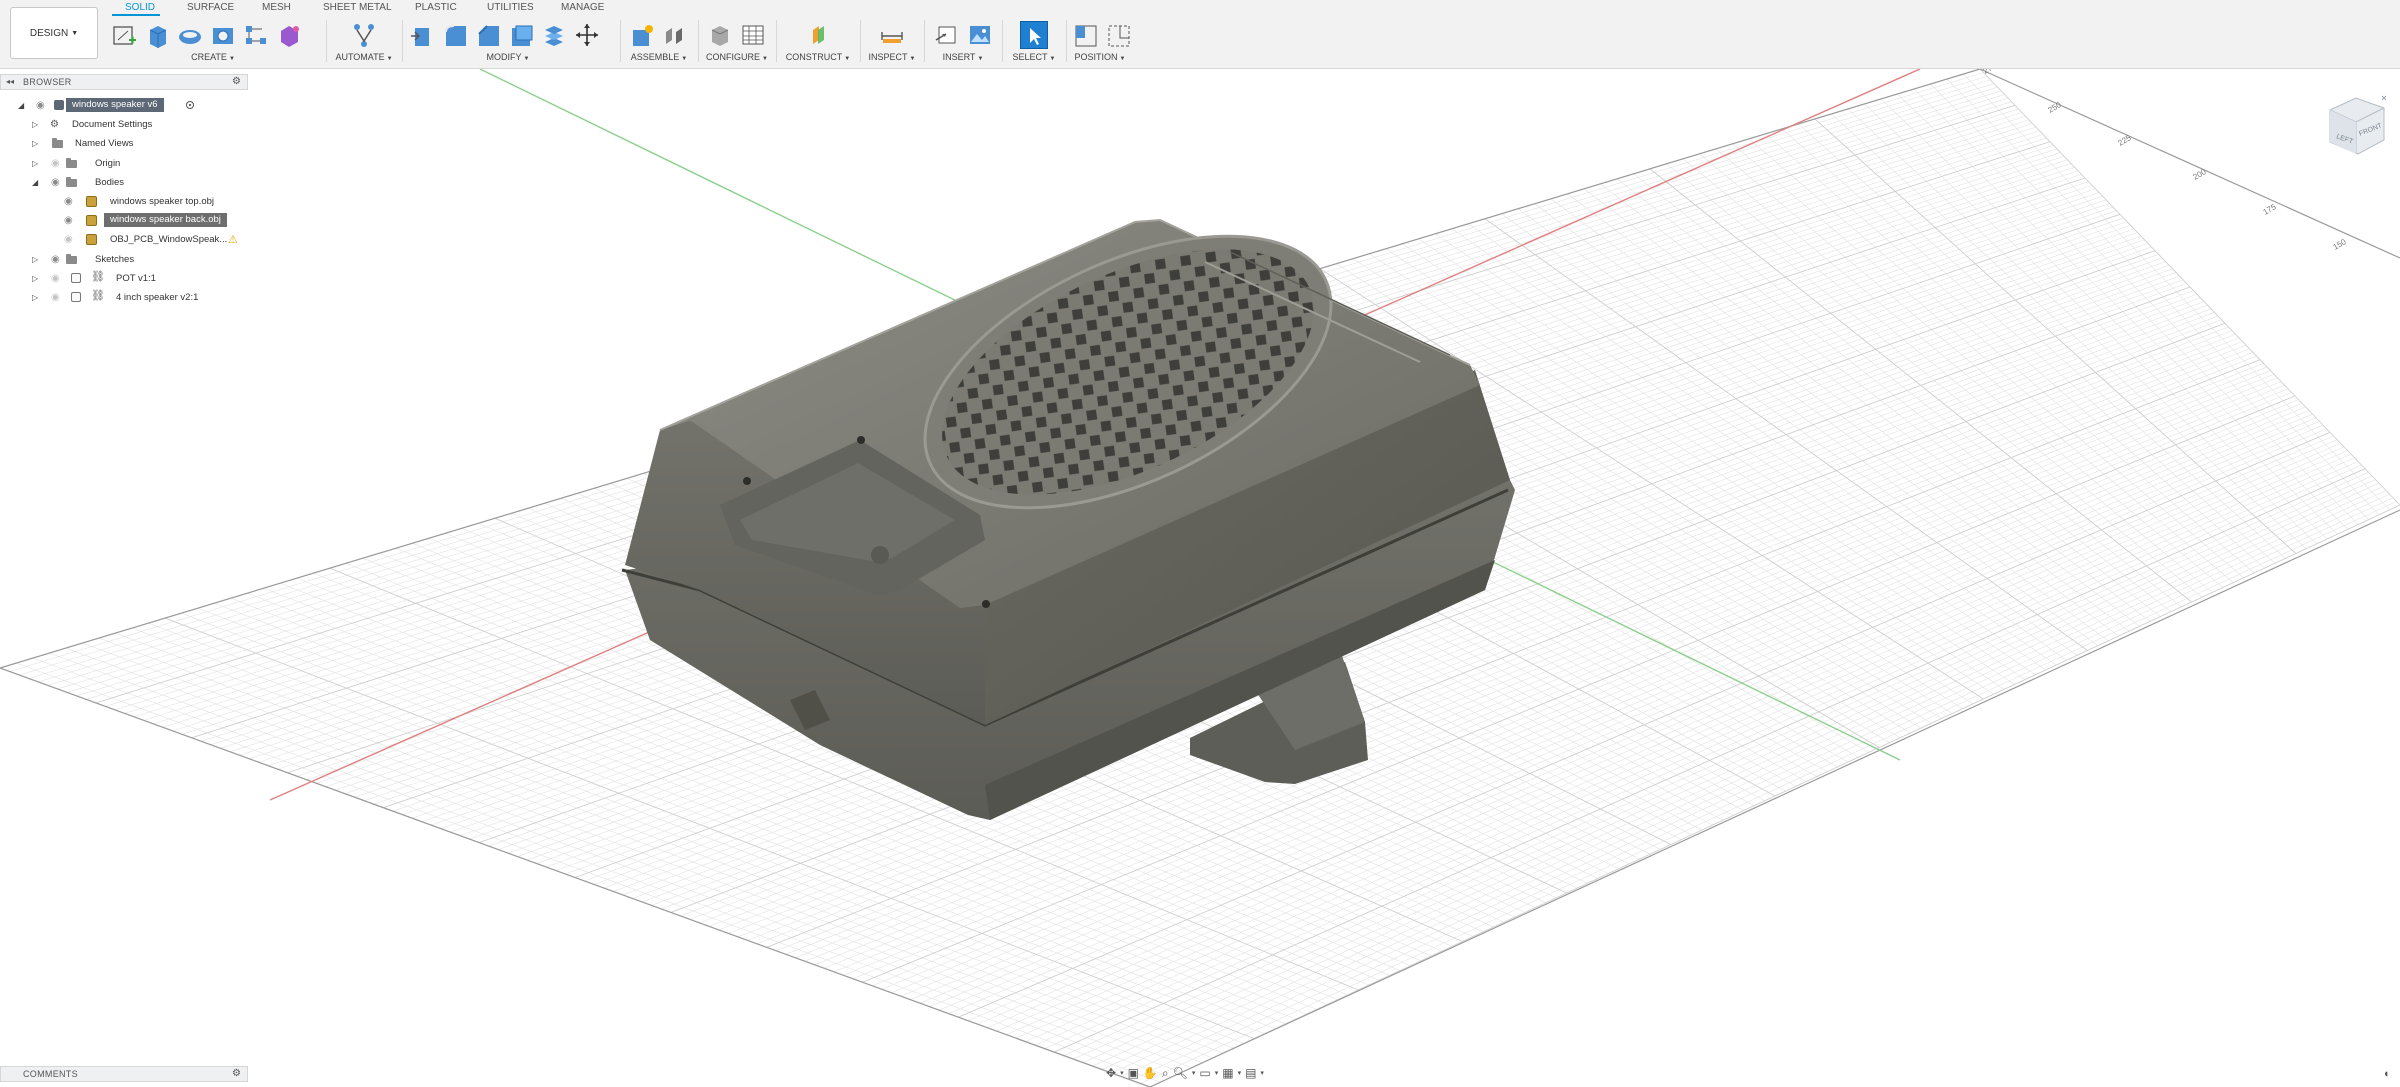 The image size is (2400, 1087). Describe the element at coordinates (488, 35) in the screenshot. I see `chamfer-icon` at that location.